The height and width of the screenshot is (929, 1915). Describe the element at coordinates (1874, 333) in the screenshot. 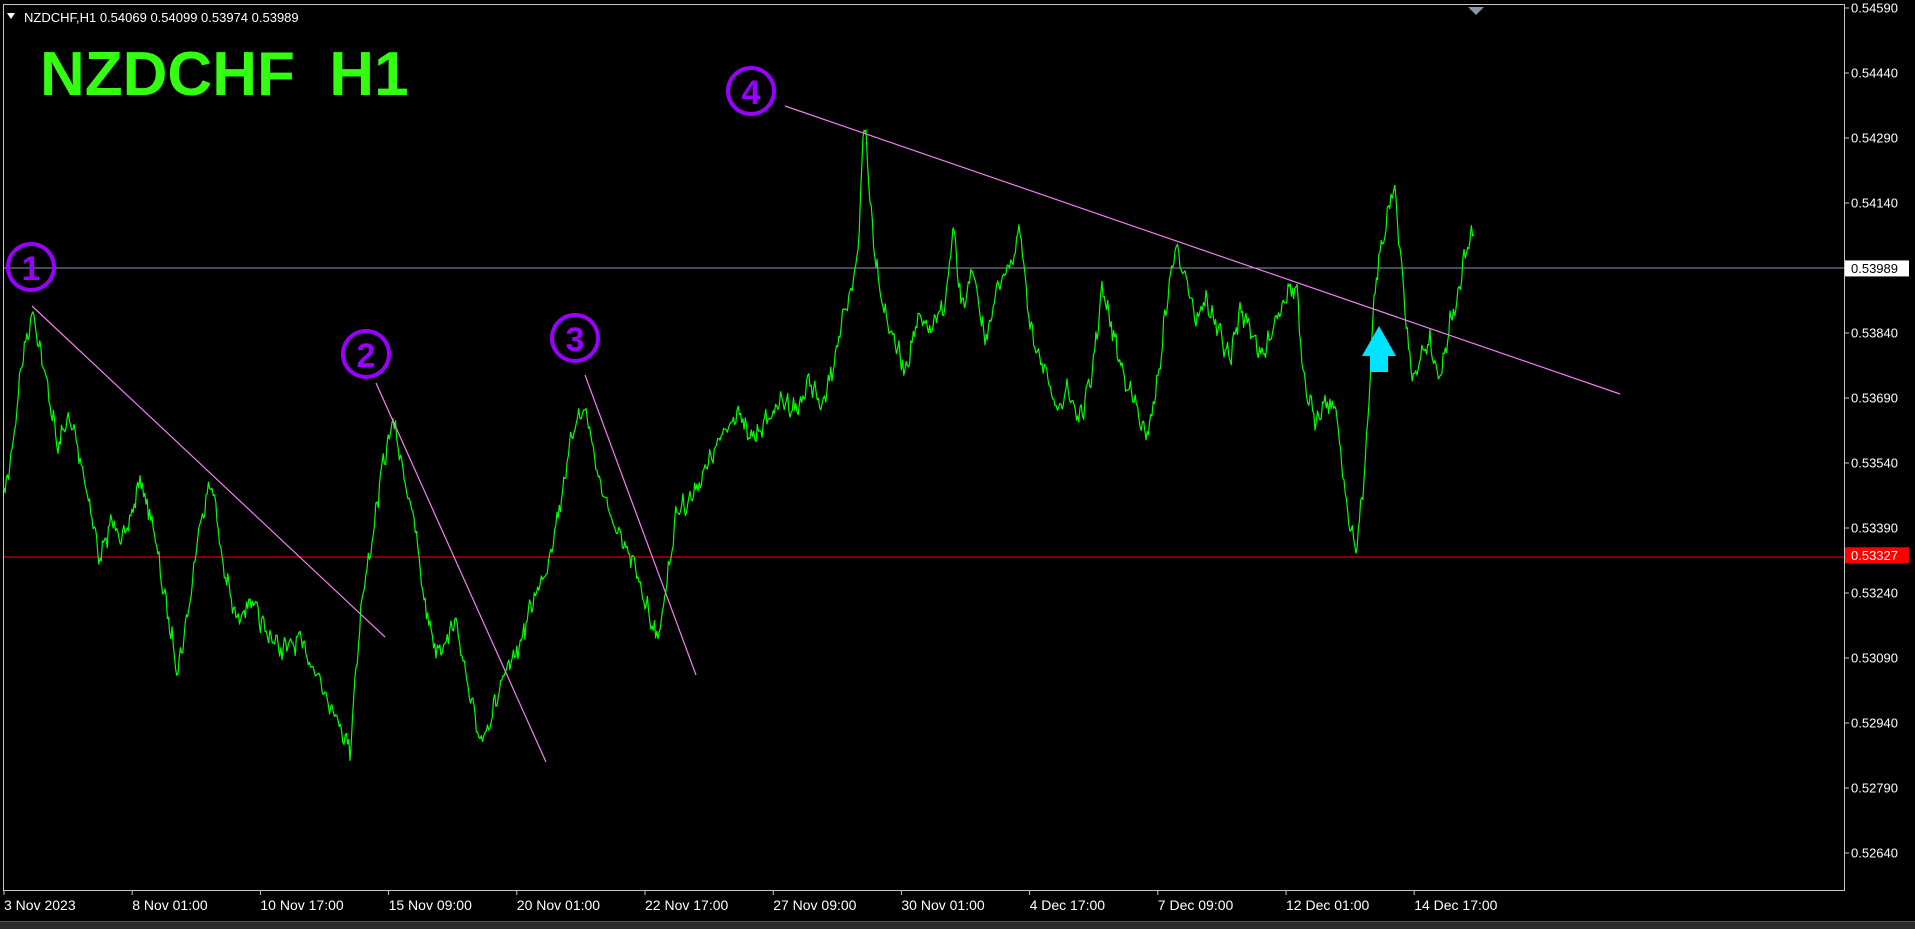

I see `price-tick-label: 0.53840` at that location.